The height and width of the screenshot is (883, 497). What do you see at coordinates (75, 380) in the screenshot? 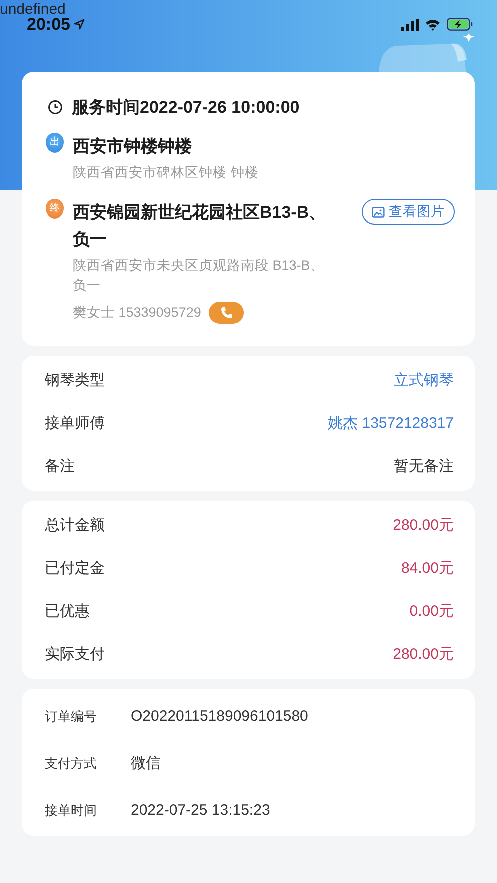
I see `row-label: 钢琴类型` at bounding box center [75, 380].